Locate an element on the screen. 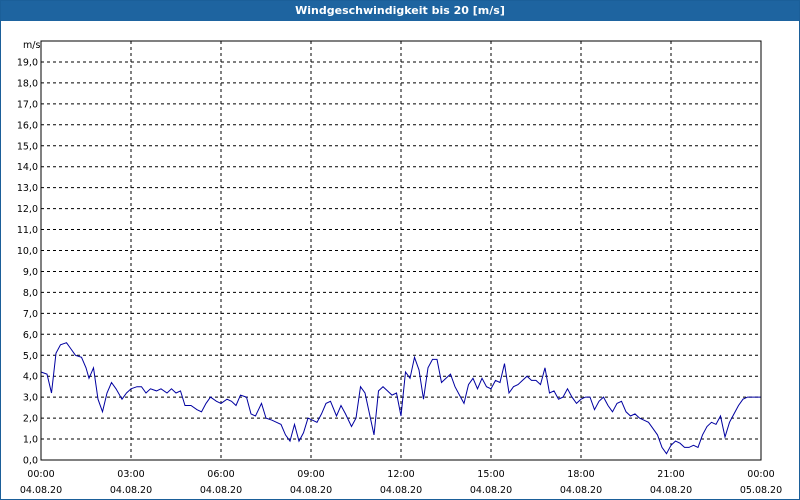 The height and width of the screenshot is (500, 800). y-tick-label: 13,0 is located at coordinates (27, 188).